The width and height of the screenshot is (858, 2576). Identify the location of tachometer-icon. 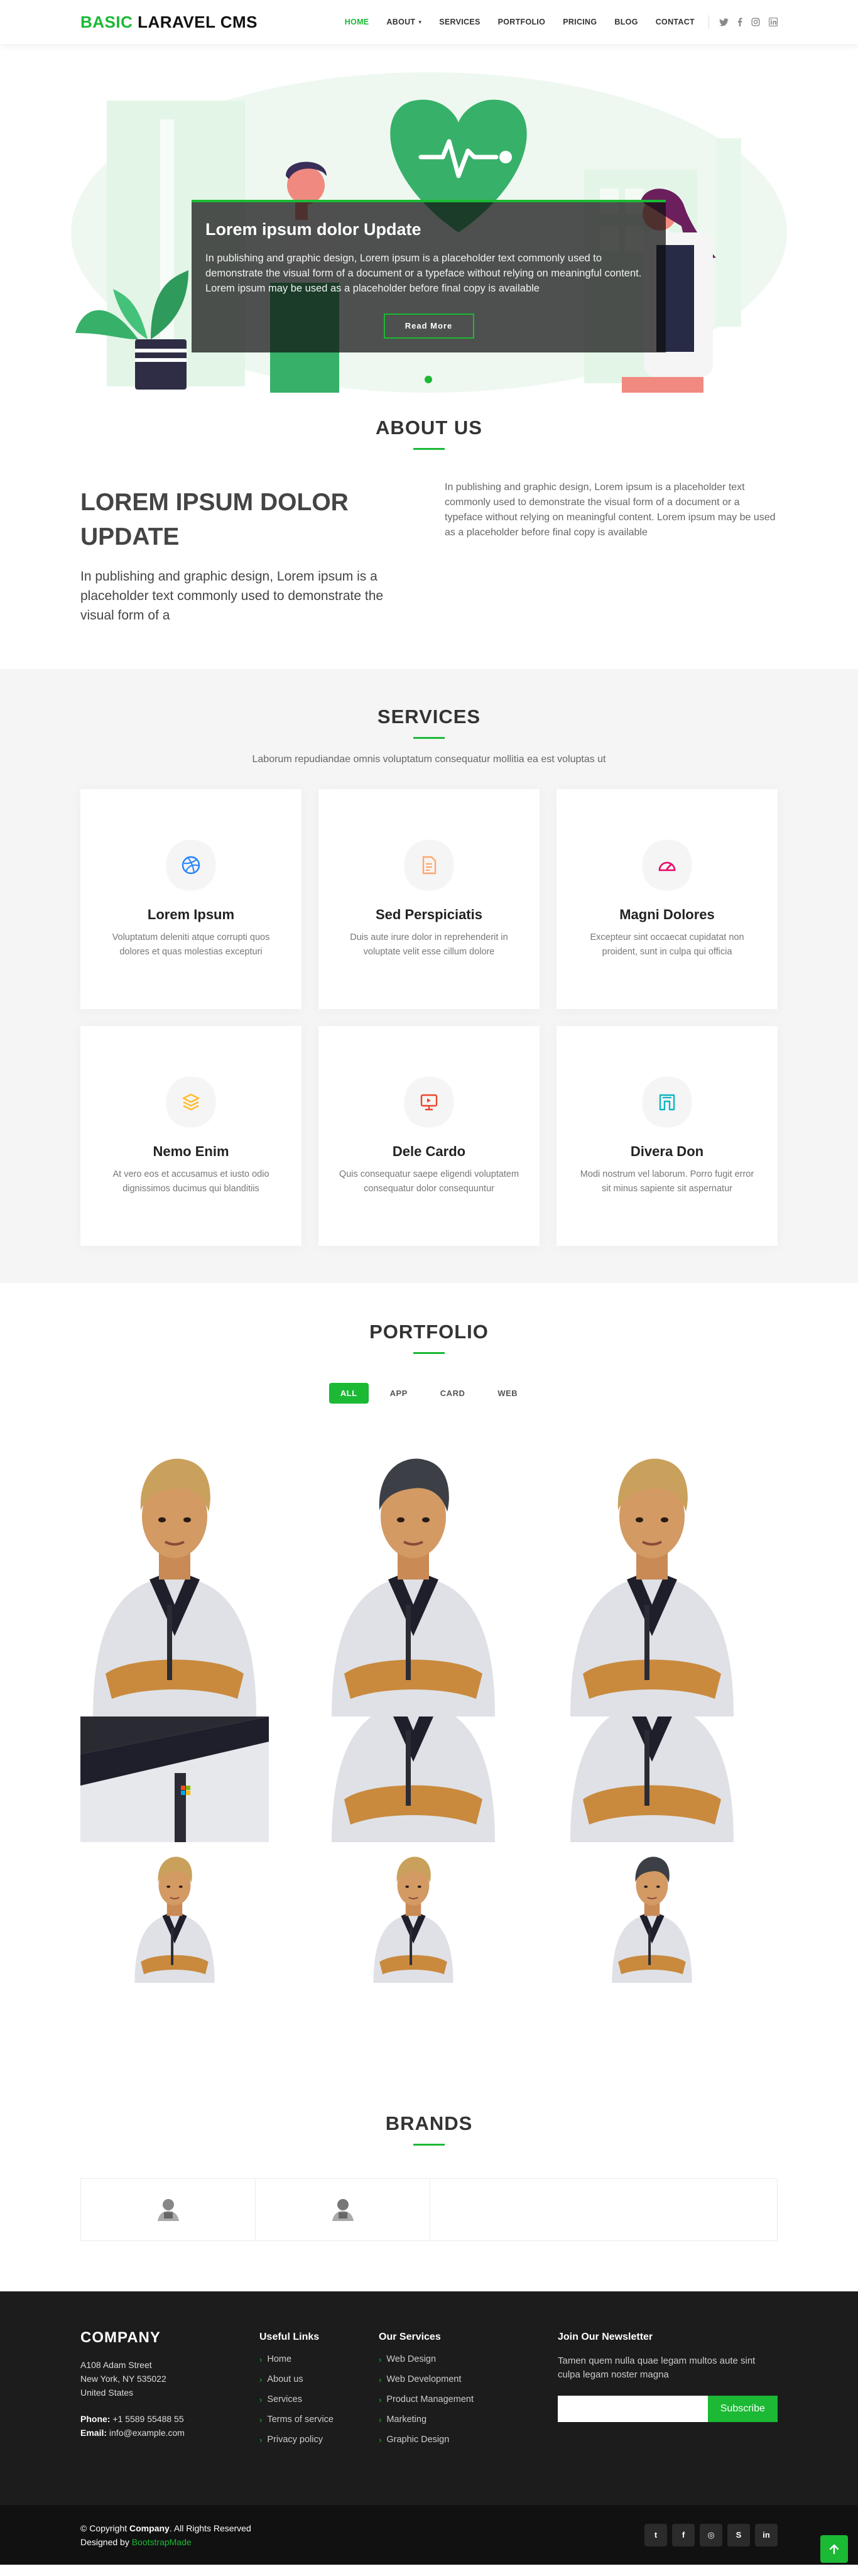
(667, 865).